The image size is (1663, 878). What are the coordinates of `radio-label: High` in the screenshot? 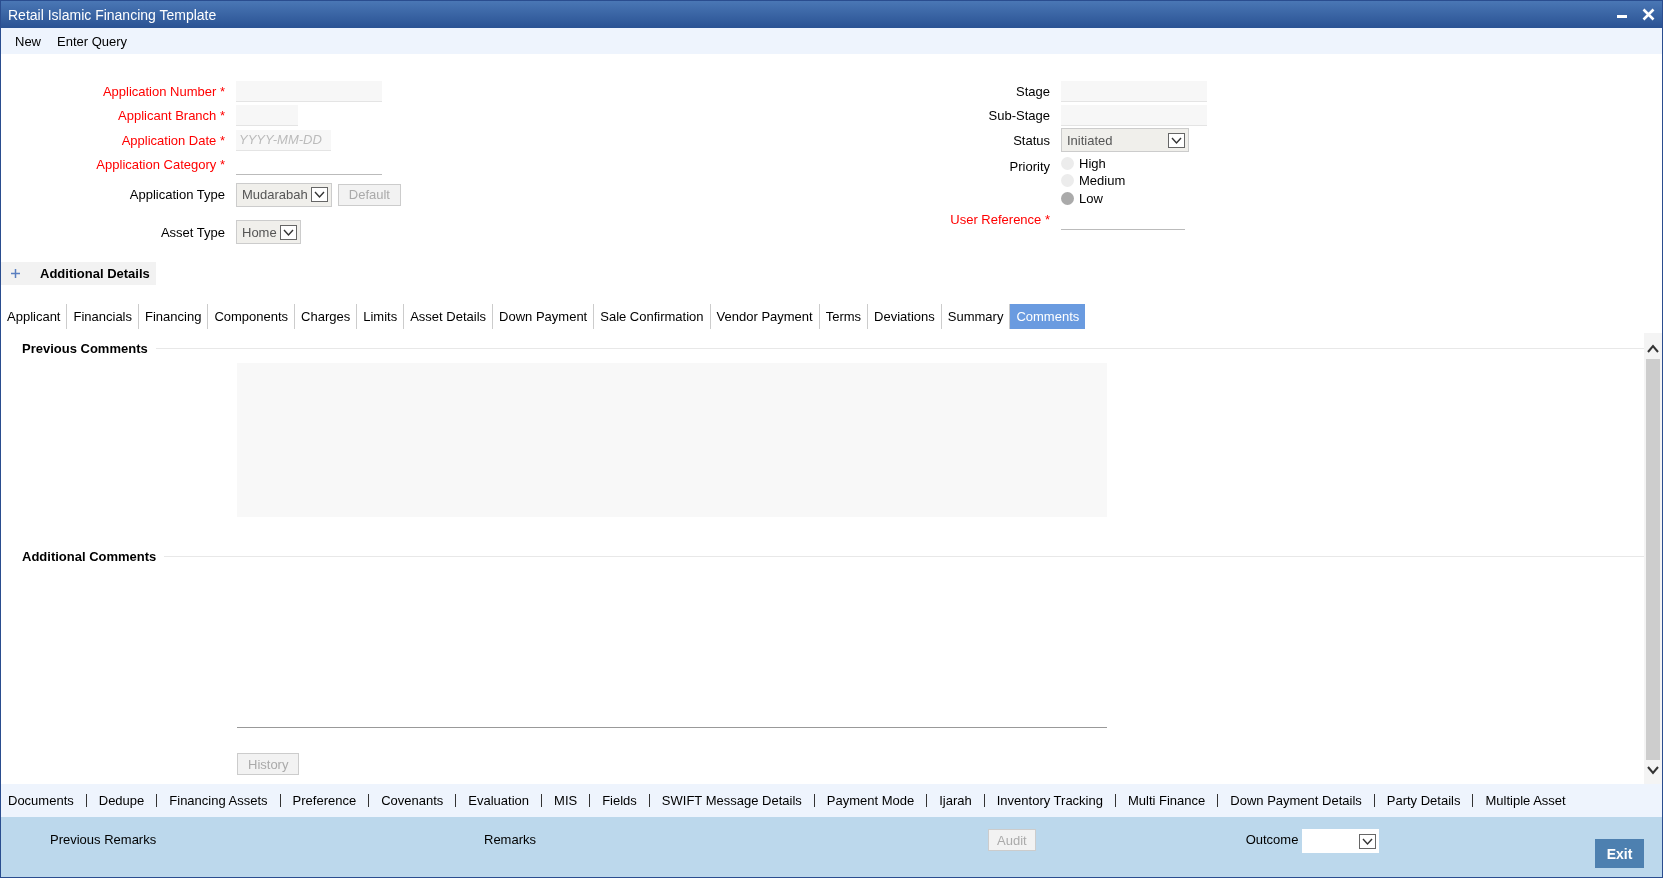 It's located at (1092, 163).